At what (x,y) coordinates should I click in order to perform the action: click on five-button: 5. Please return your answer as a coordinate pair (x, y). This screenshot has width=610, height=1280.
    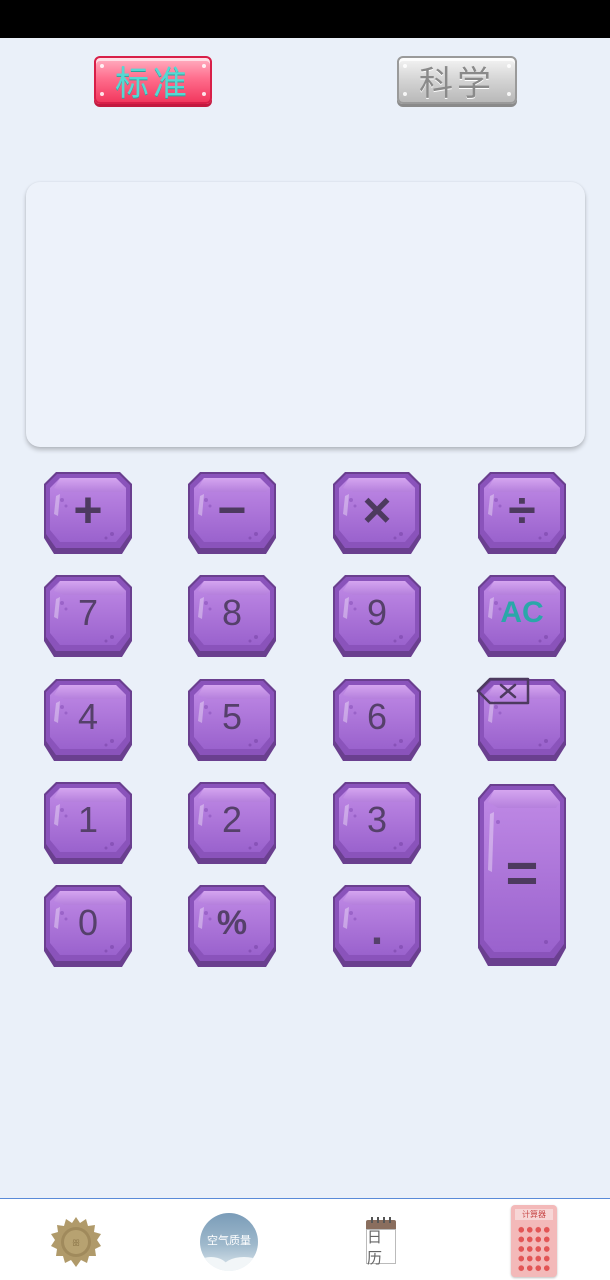
    Looking at the image, I should click on (232, 720).